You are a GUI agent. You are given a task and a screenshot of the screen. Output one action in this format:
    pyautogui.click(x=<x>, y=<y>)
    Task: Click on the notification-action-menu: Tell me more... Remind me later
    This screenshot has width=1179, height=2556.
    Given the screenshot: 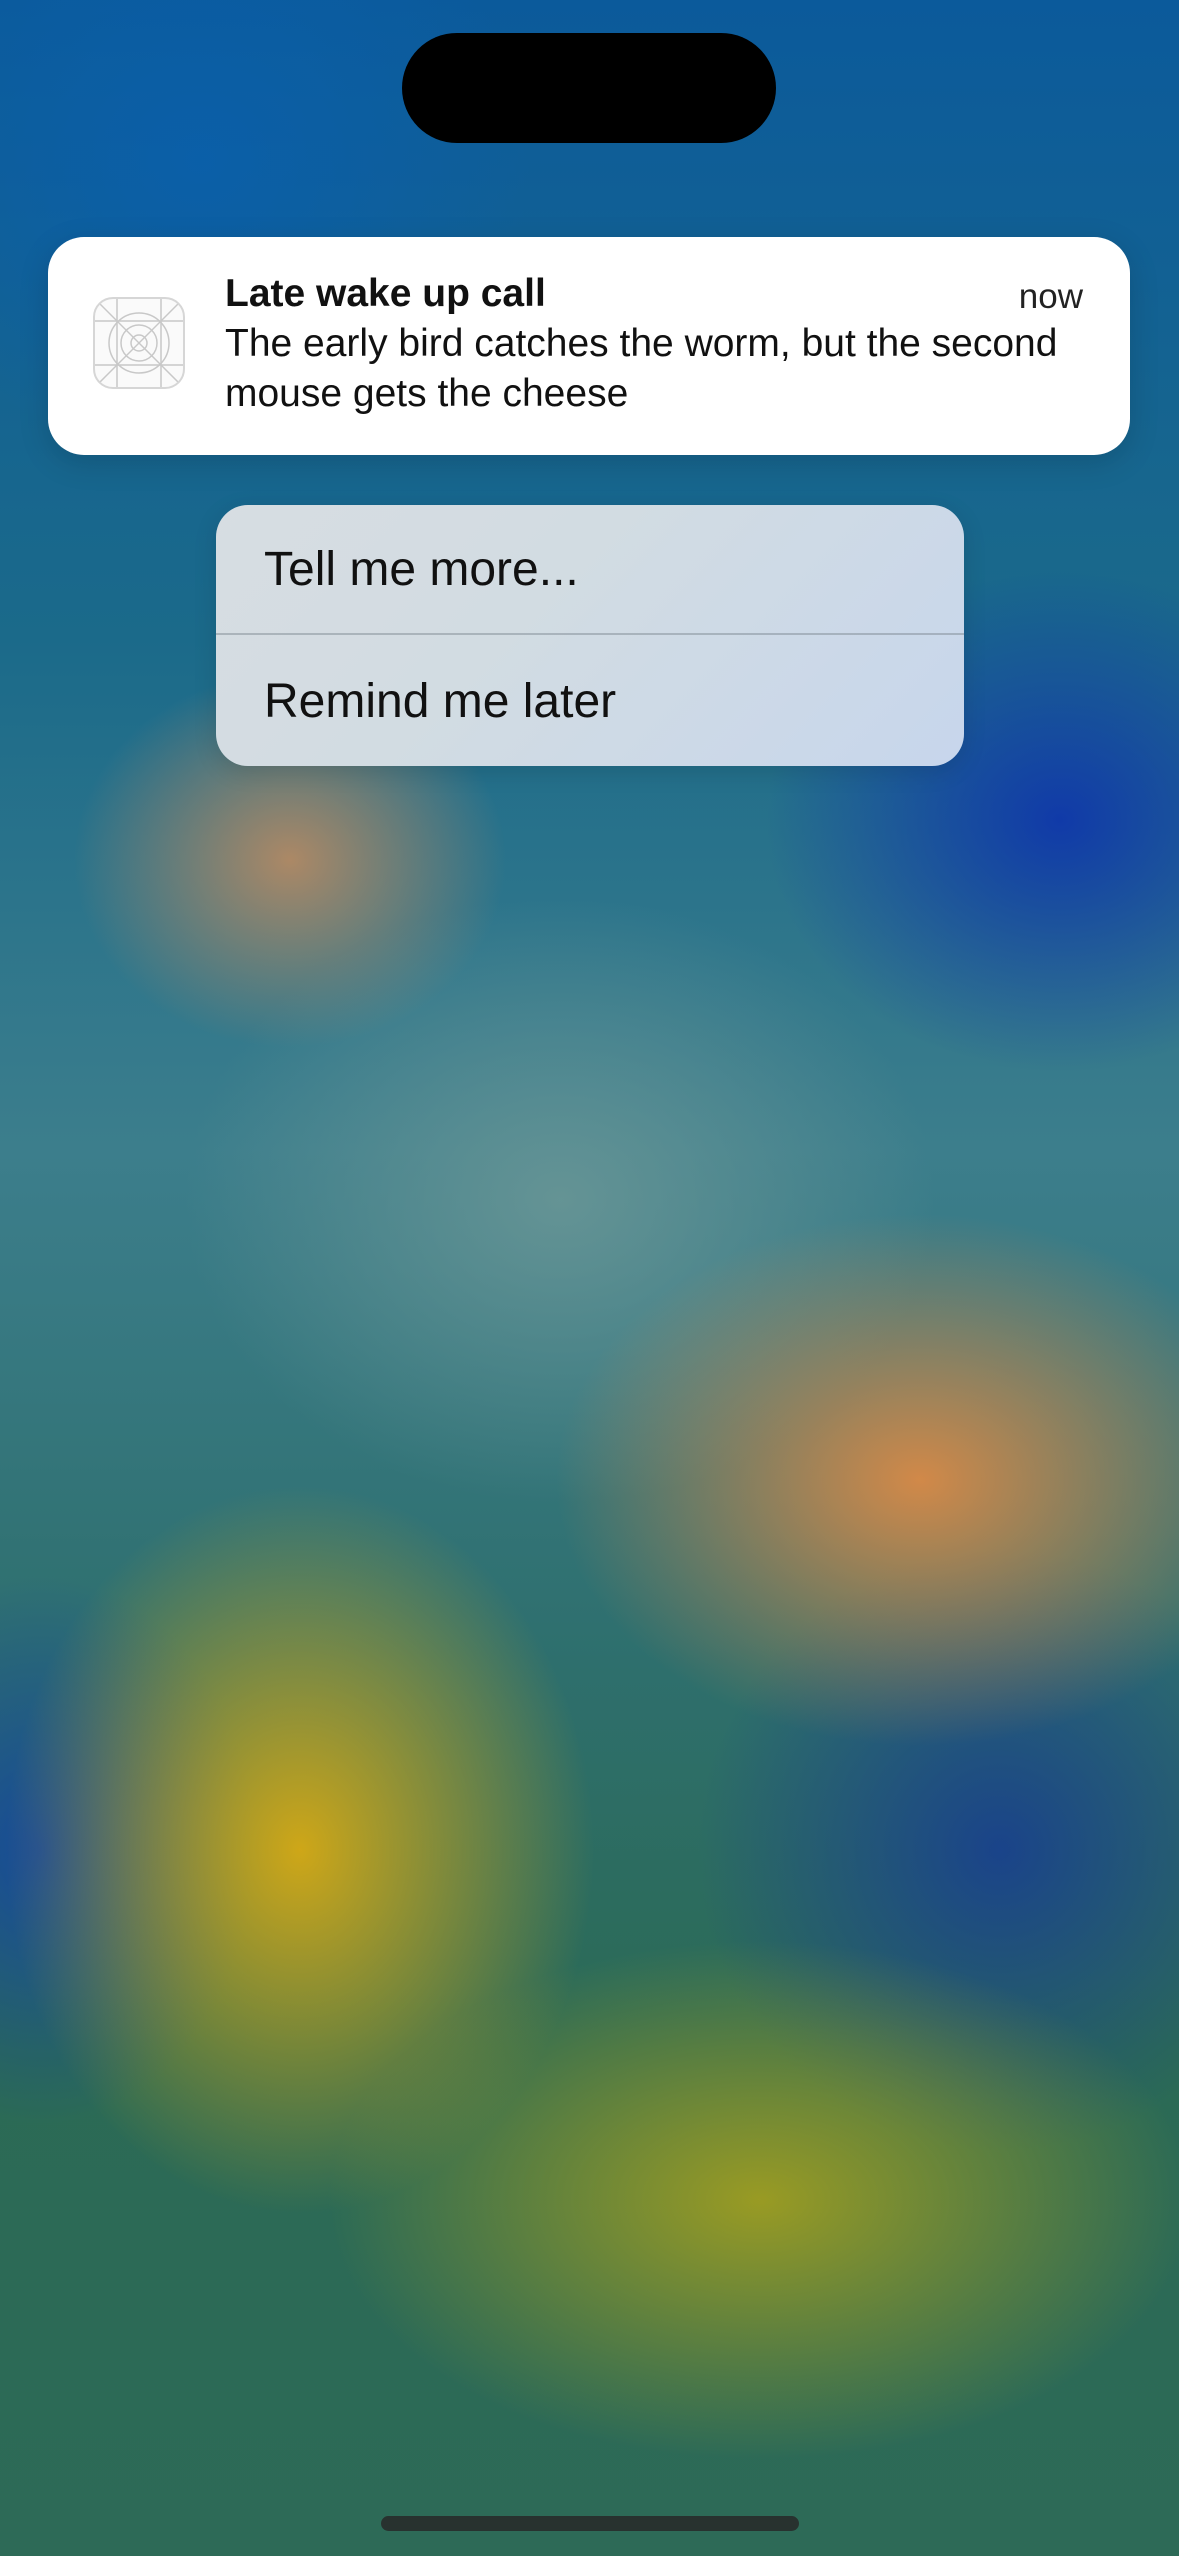 What is the action you would take?
    pyautogui.click(x=590, y=635)
    